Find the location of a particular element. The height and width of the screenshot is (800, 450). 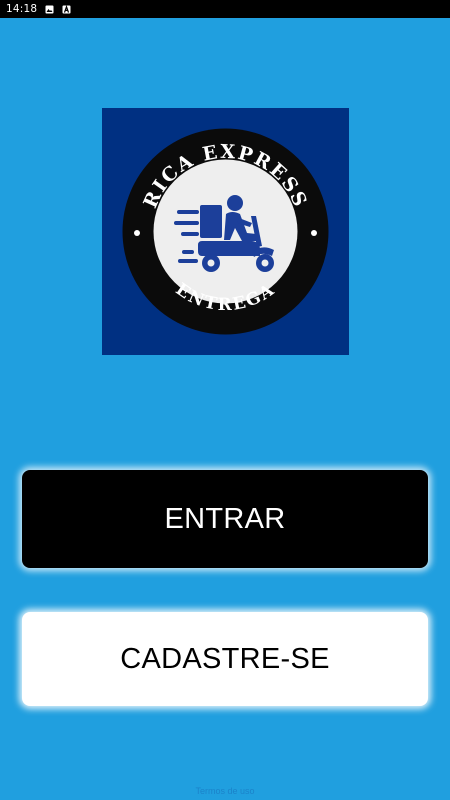

register-button: CADASTRE-SE is located at coordinates (225, 659).